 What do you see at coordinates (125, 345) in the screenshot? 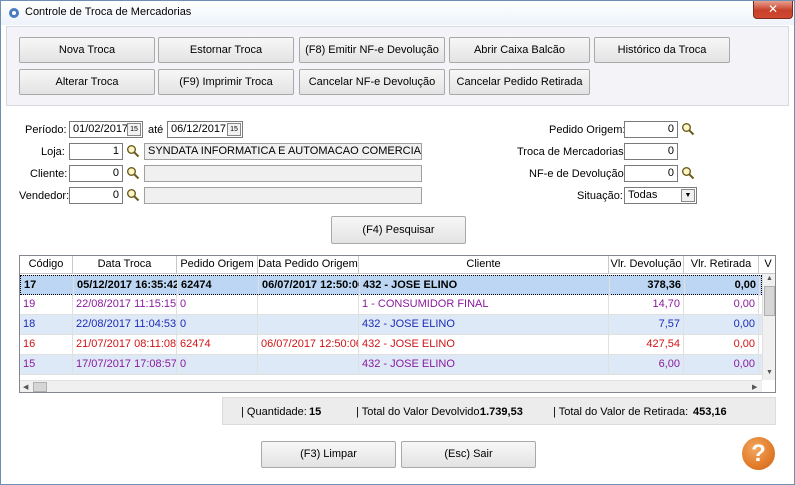
I see `table-cell-data: 21/07/2017 08:11:08` at bounding box center [125, 345].